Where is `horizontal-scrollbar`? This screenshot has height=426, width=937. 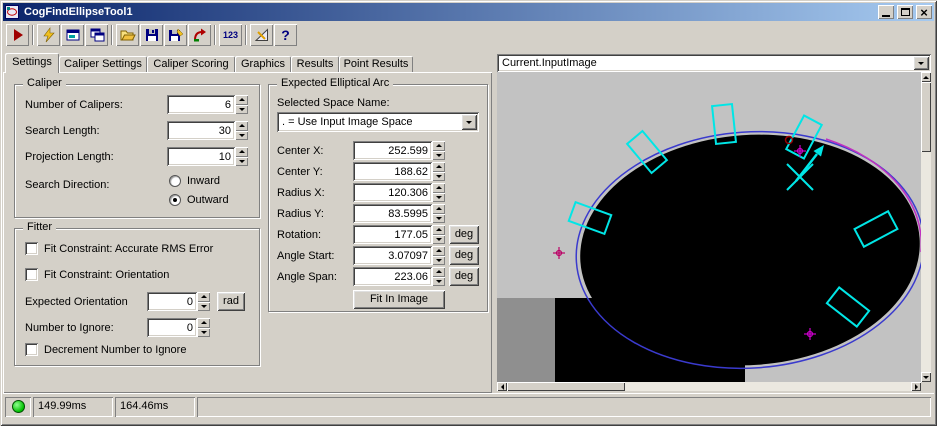 horizontal-scrollbar is located at coordinates (709, 386).